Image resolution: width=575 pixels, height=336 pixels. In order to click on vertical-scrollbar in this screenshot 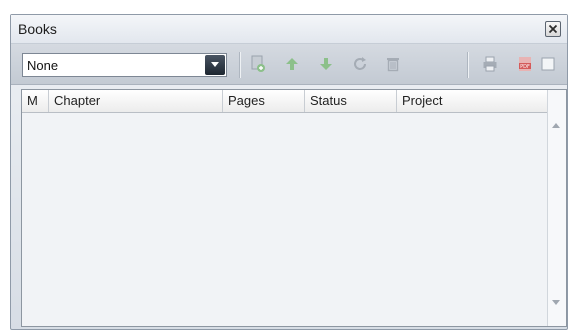, I will do `click(556, 208)`.